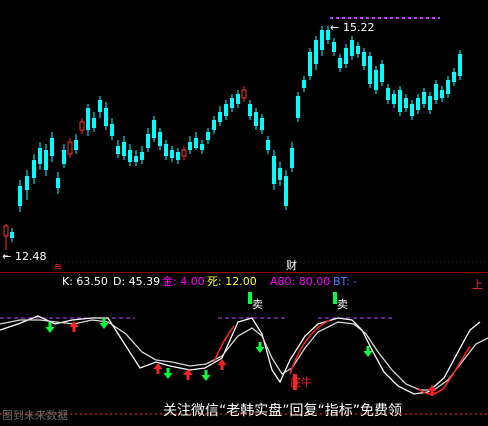 This screenshot has height=426, width=488. What do you see at coordinates (6, 256) in the screenshot?
I see `low-price-arrow: ←` at bounding box center [6, 256].